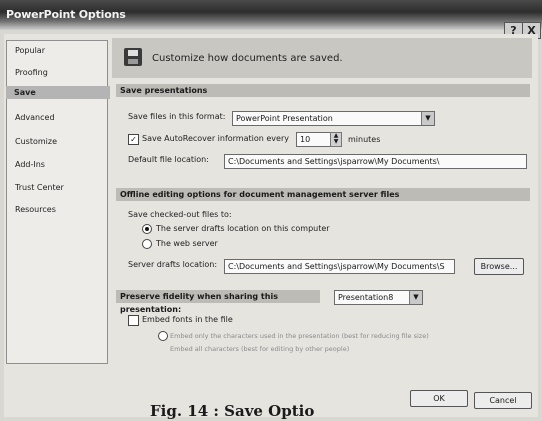  I want to click on floppy-disk-icon, so click(133, 57).